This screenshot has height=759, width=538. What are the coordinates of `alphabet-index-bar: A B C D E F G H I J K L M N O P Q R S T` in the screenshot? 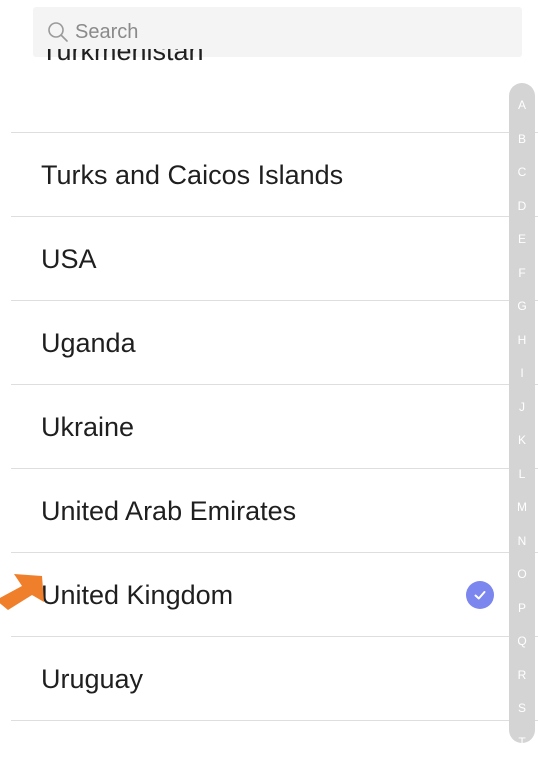 It's located at (522, 413).